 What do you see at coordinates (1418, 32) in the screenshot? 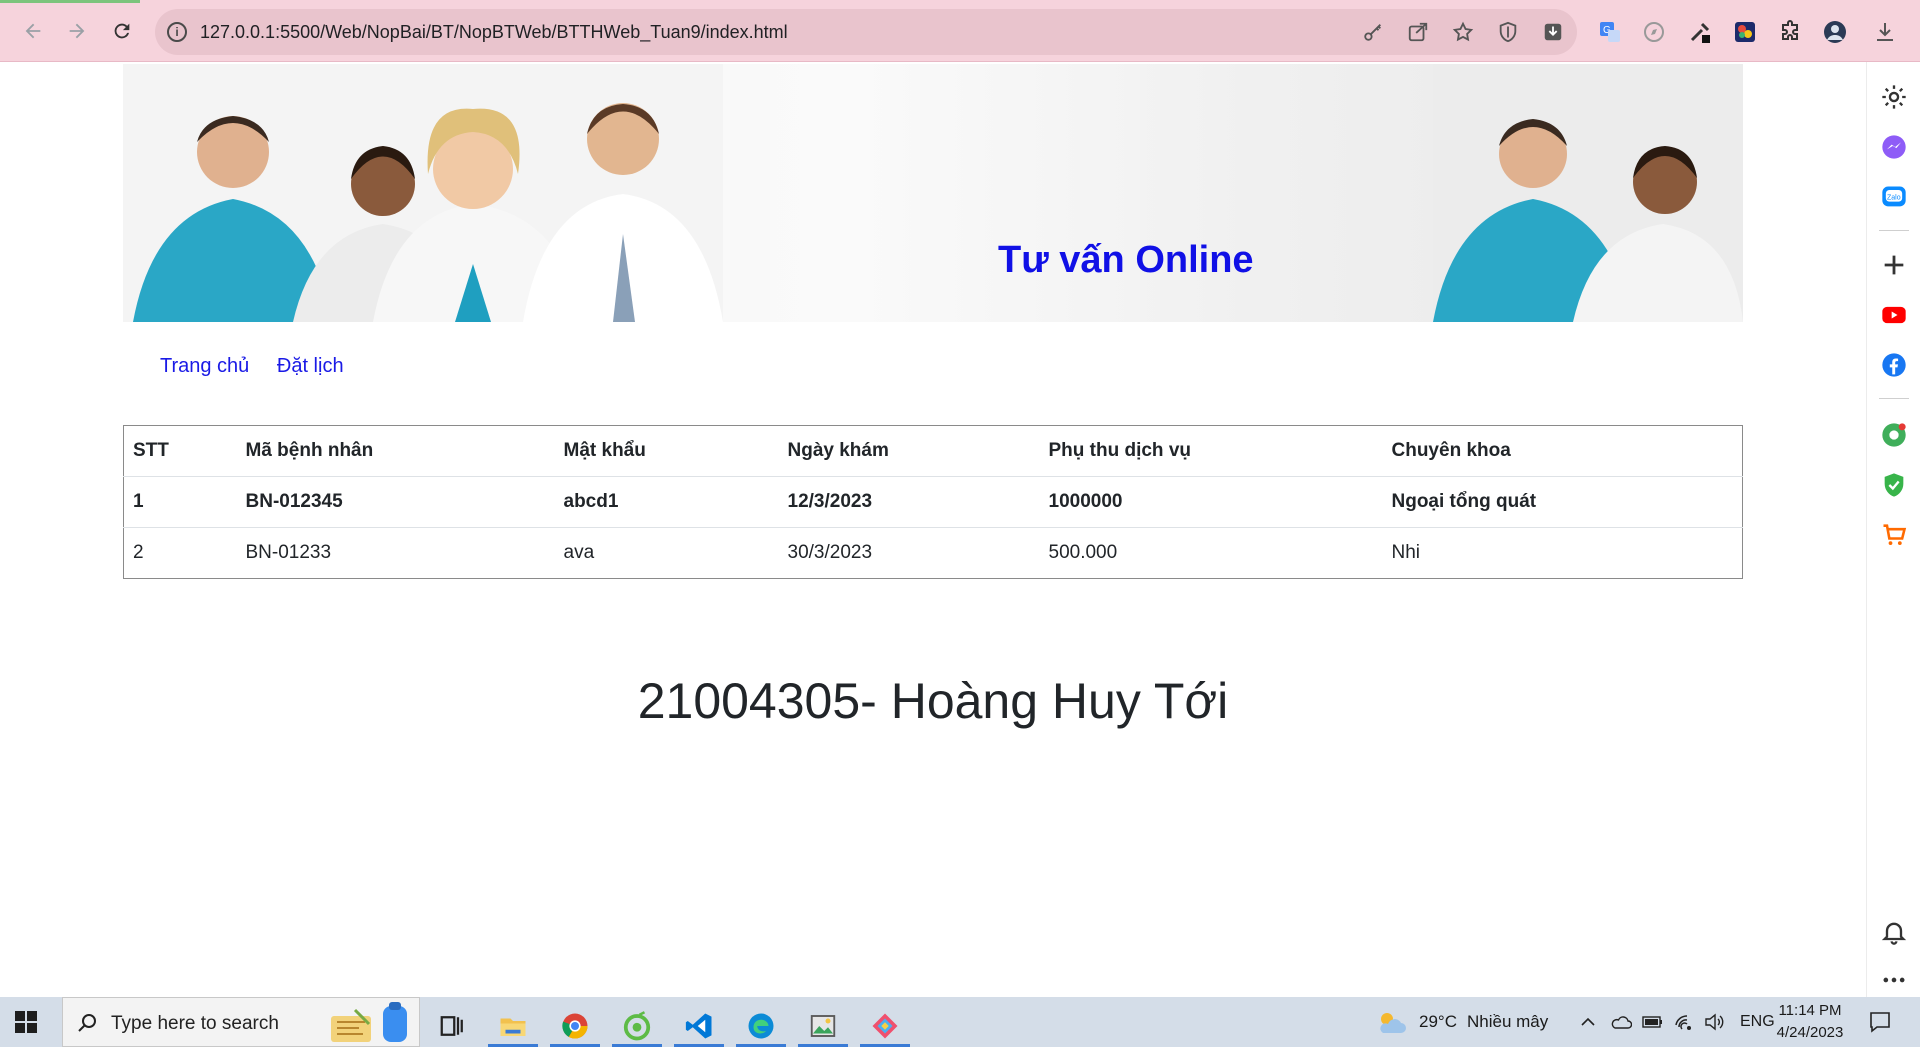
I see `share-icon` at bounding box center [1418, 32].